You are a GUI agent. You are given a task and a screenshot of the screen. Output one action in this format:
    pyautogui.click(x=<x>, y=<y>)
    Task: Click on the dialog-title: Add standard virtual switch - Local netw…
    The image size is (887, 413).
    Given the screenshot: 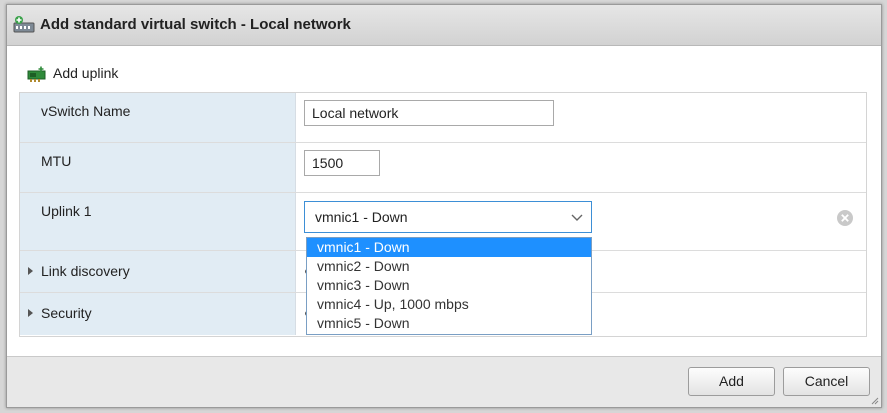 What is the action you would take?
    pyautogui.click(x=195, y=24)
    